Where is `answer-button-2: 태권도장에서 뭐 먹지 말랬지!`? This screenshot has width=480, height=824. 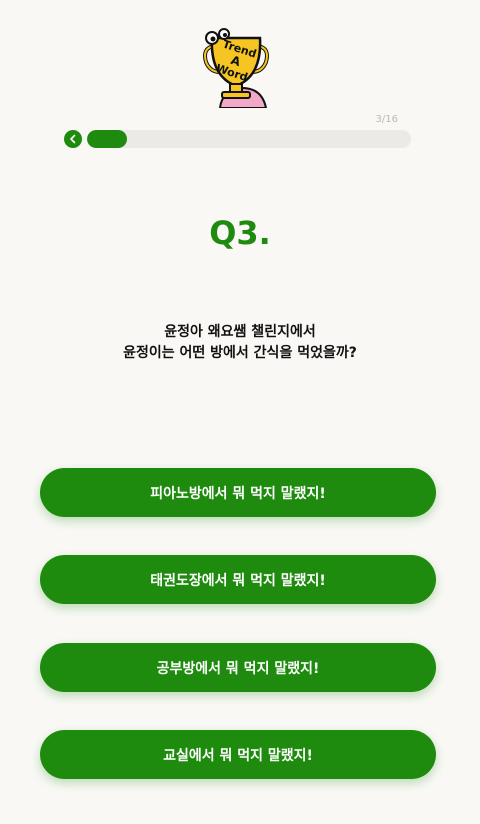 answer-button-2: 태권도장에서 뭐 먹지 말랬지! is located at coordinates (238, 579).